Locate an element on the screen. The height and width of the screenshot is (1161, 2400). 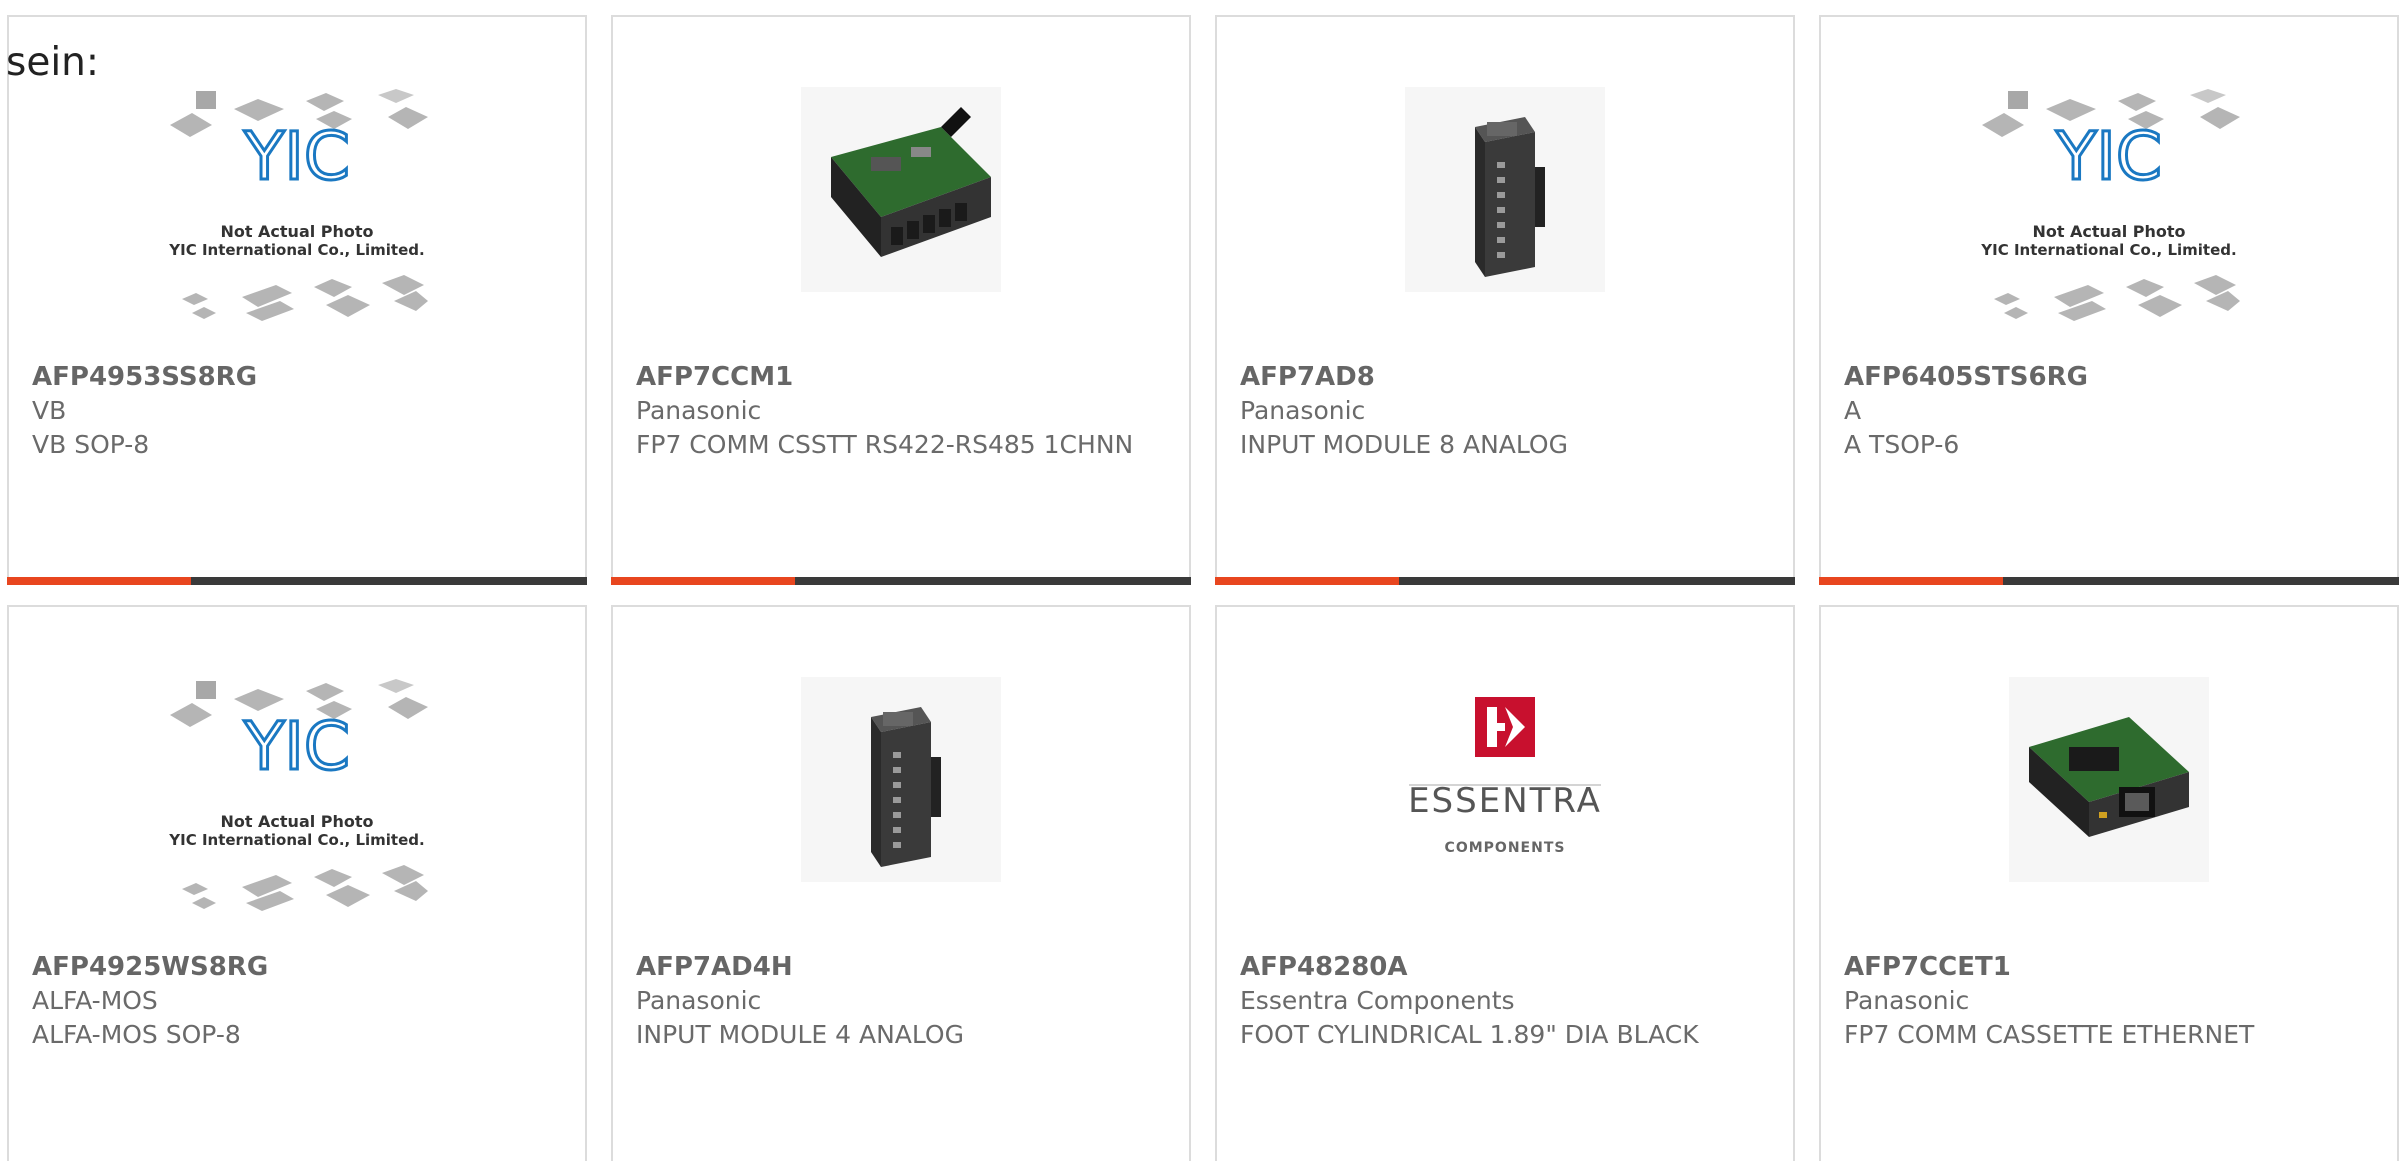
essentra-logo-name: ESSENTRA is located at coordinates (1505, 801).